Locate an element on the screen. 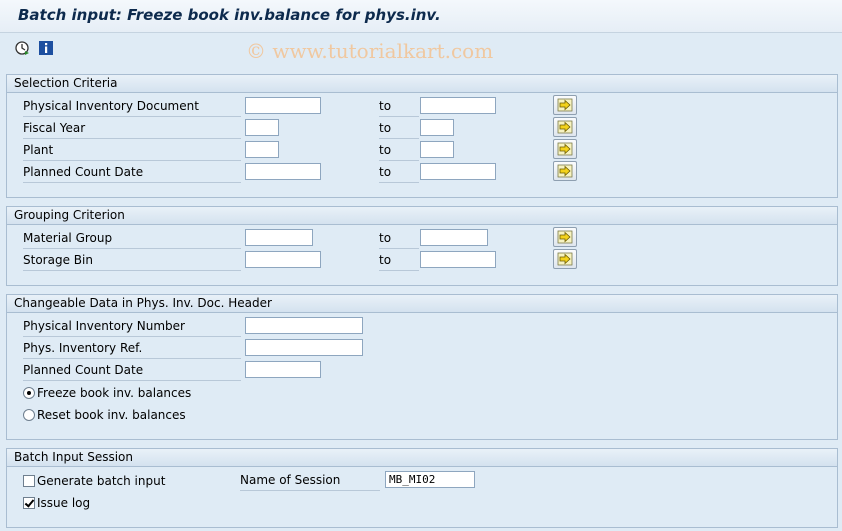  field-label: Plant is located at coordinates (132, 150).